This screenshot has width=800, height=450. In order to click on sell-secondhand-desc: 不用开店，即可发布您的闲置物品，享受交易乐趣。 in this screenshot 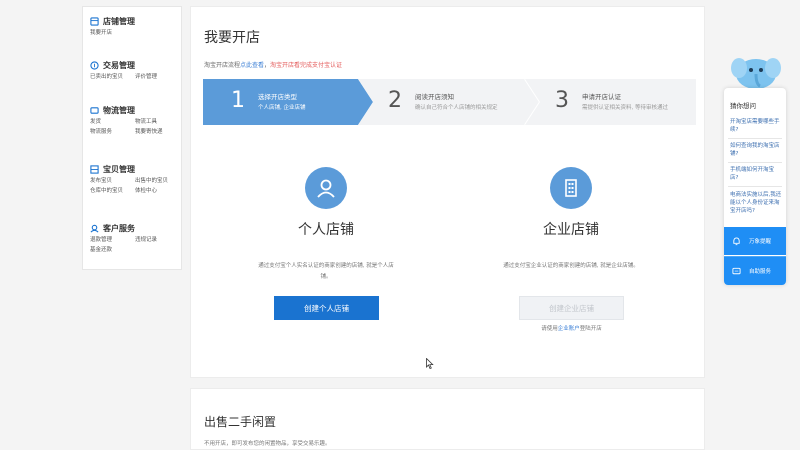, I will do `click(267, 444)`.